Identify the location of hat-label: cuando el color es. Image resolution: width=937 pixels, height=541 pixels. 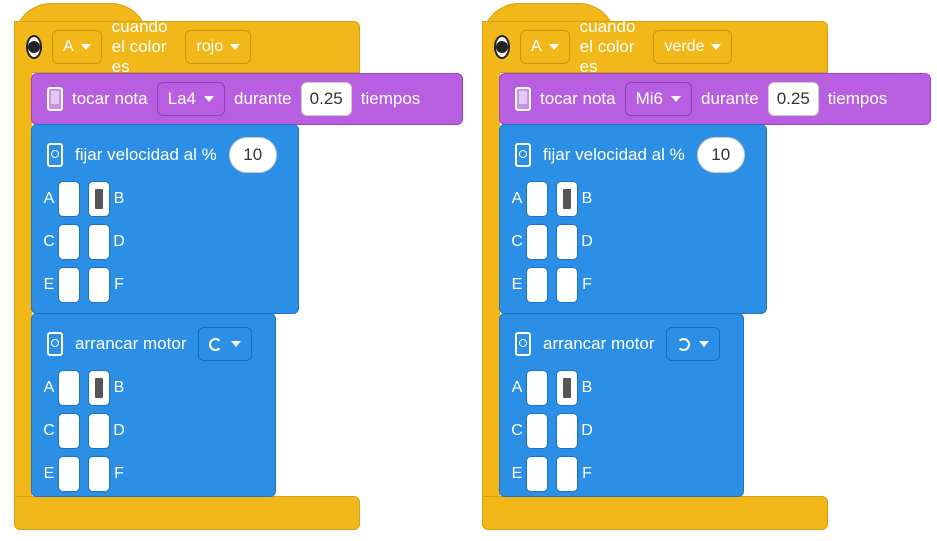
(139, 46).